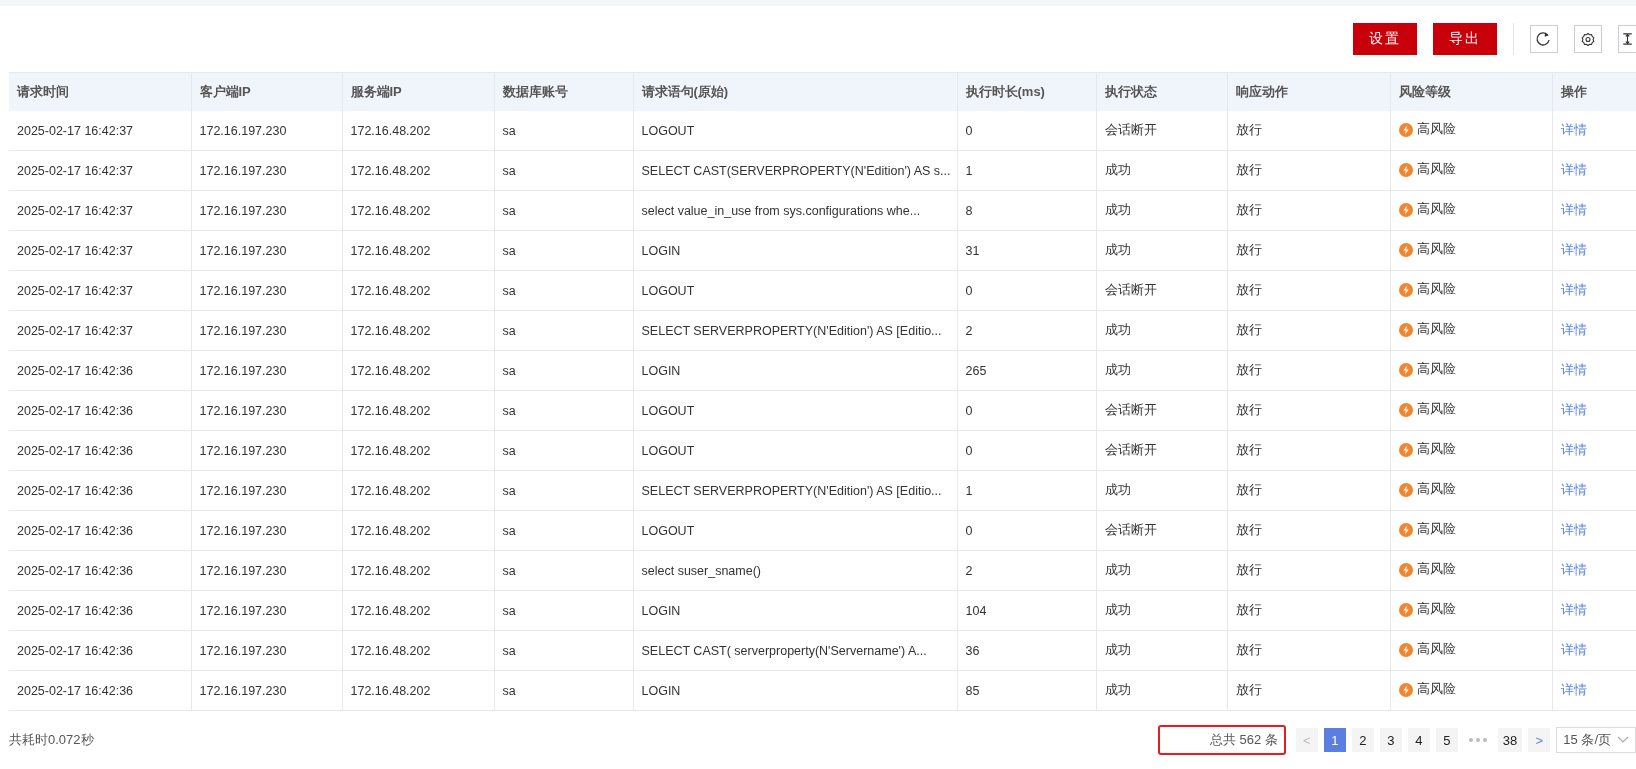  I want to click on page-size-select: 15 条/页, so click(1596, 740).